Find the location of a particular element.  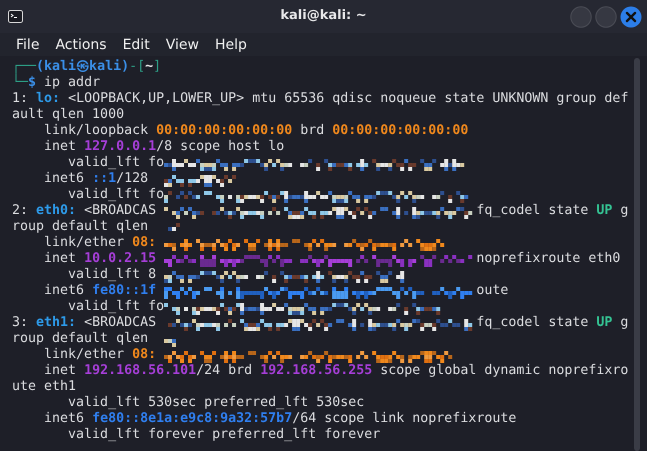

terminal-line: valid_lft forever preferred_lft forever is located at coordinates (224, 435).